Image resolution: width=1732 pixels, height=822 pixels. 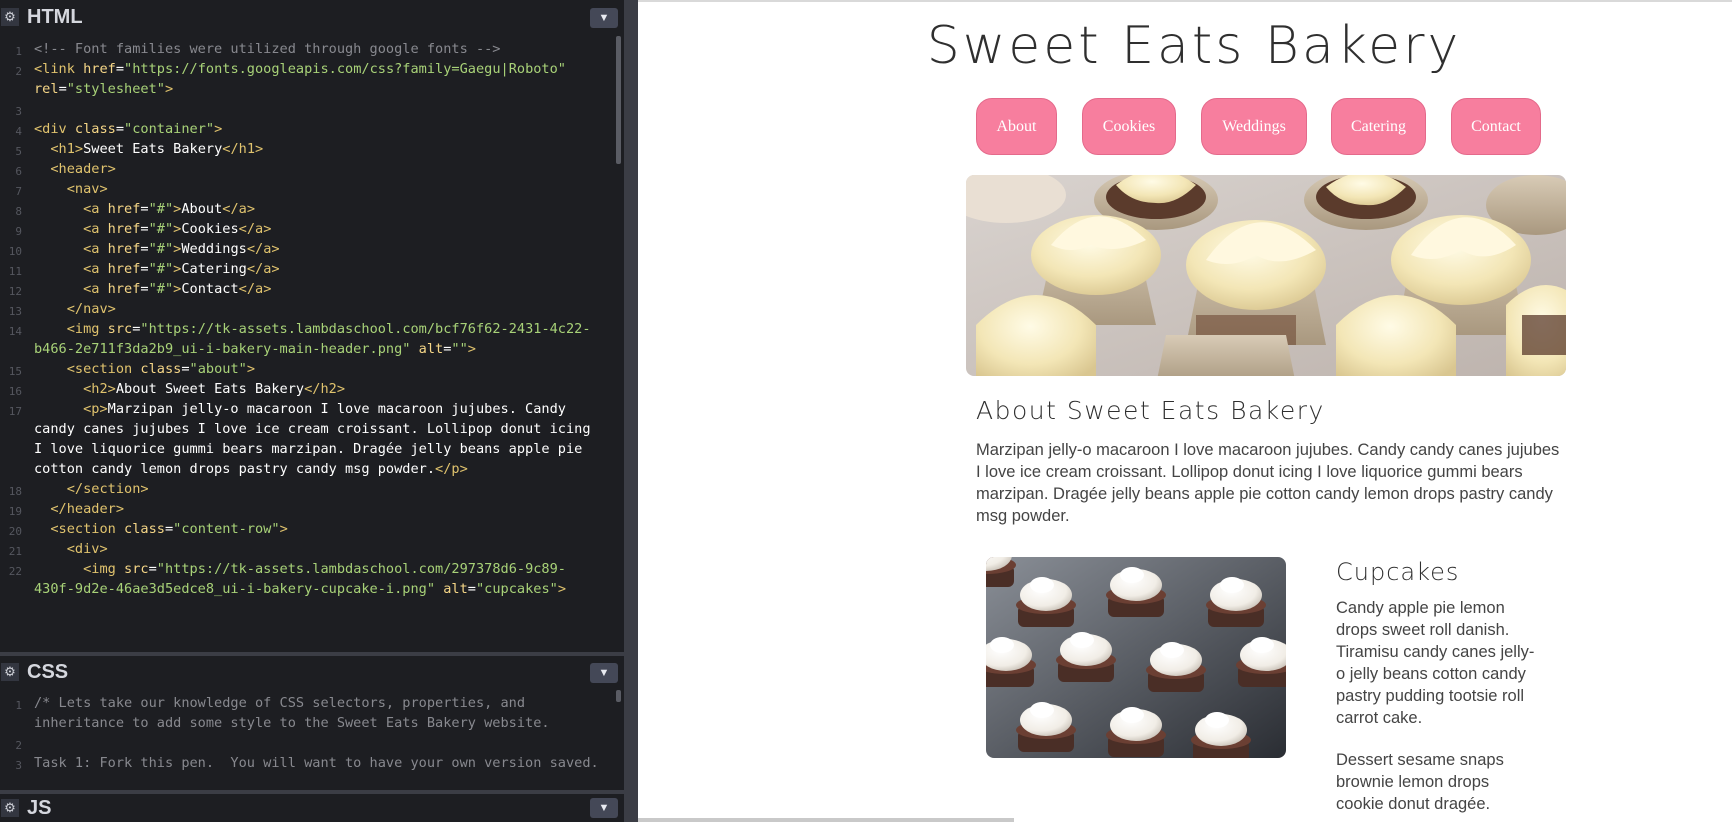 What do you see at coordinates (15, 311) in the screenshot?
I see `line-number: 13` at bounding box center [15, 311].